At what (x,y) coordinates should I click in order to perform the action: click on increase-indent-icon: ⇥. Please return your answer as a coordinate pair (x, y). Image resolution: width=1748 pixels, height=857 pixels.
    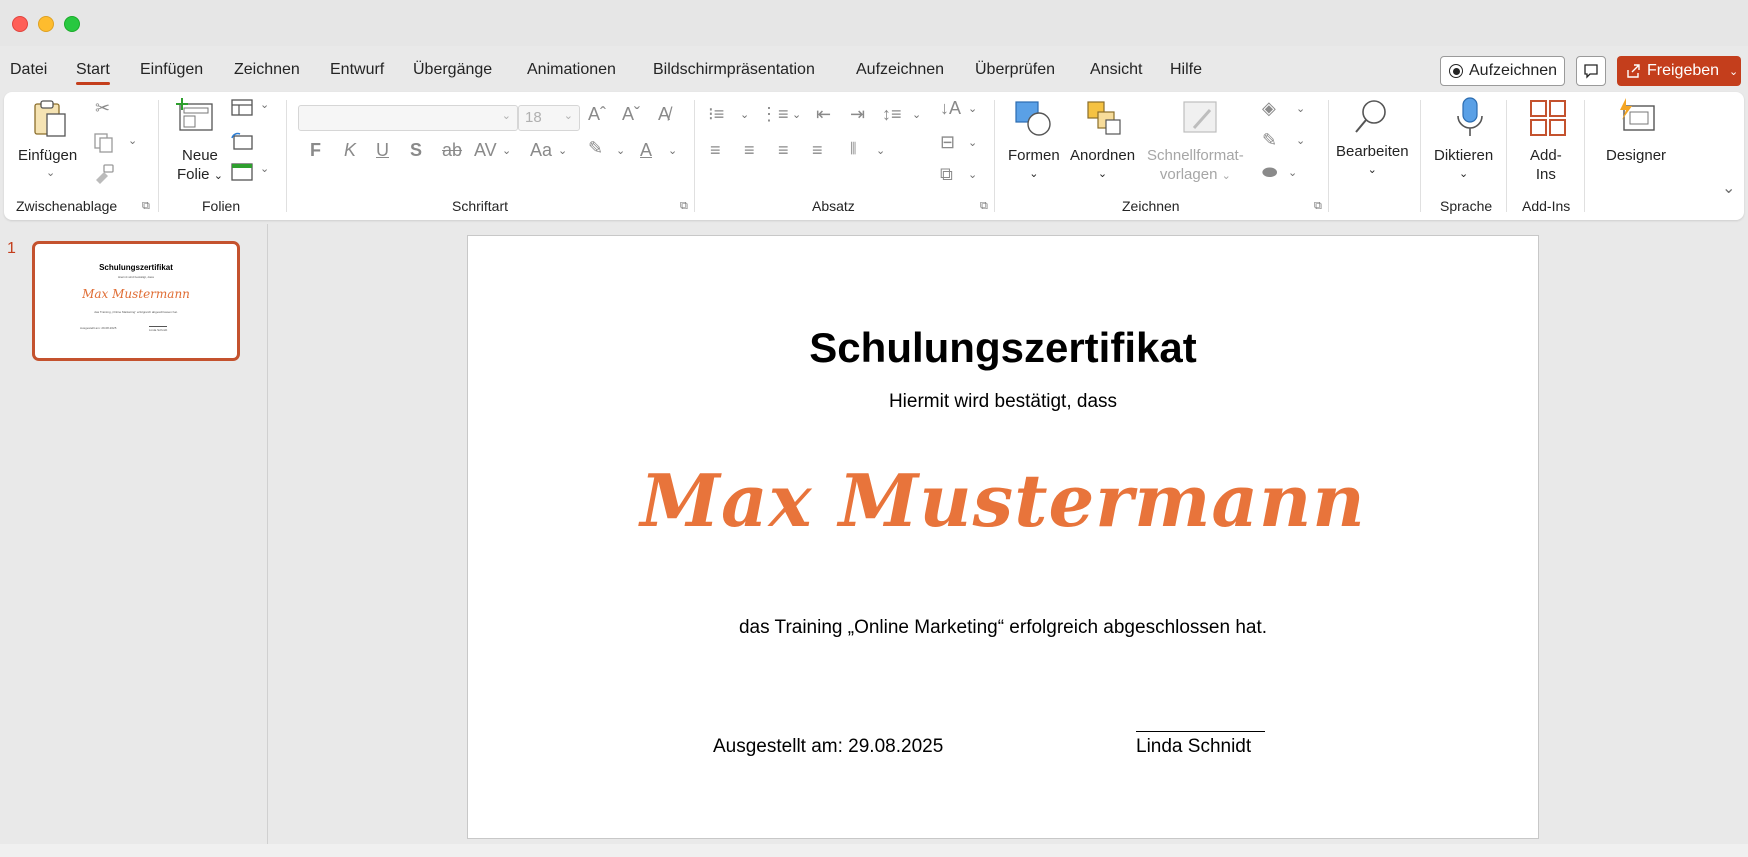
    Looking at the image, I should click on (857, 114).